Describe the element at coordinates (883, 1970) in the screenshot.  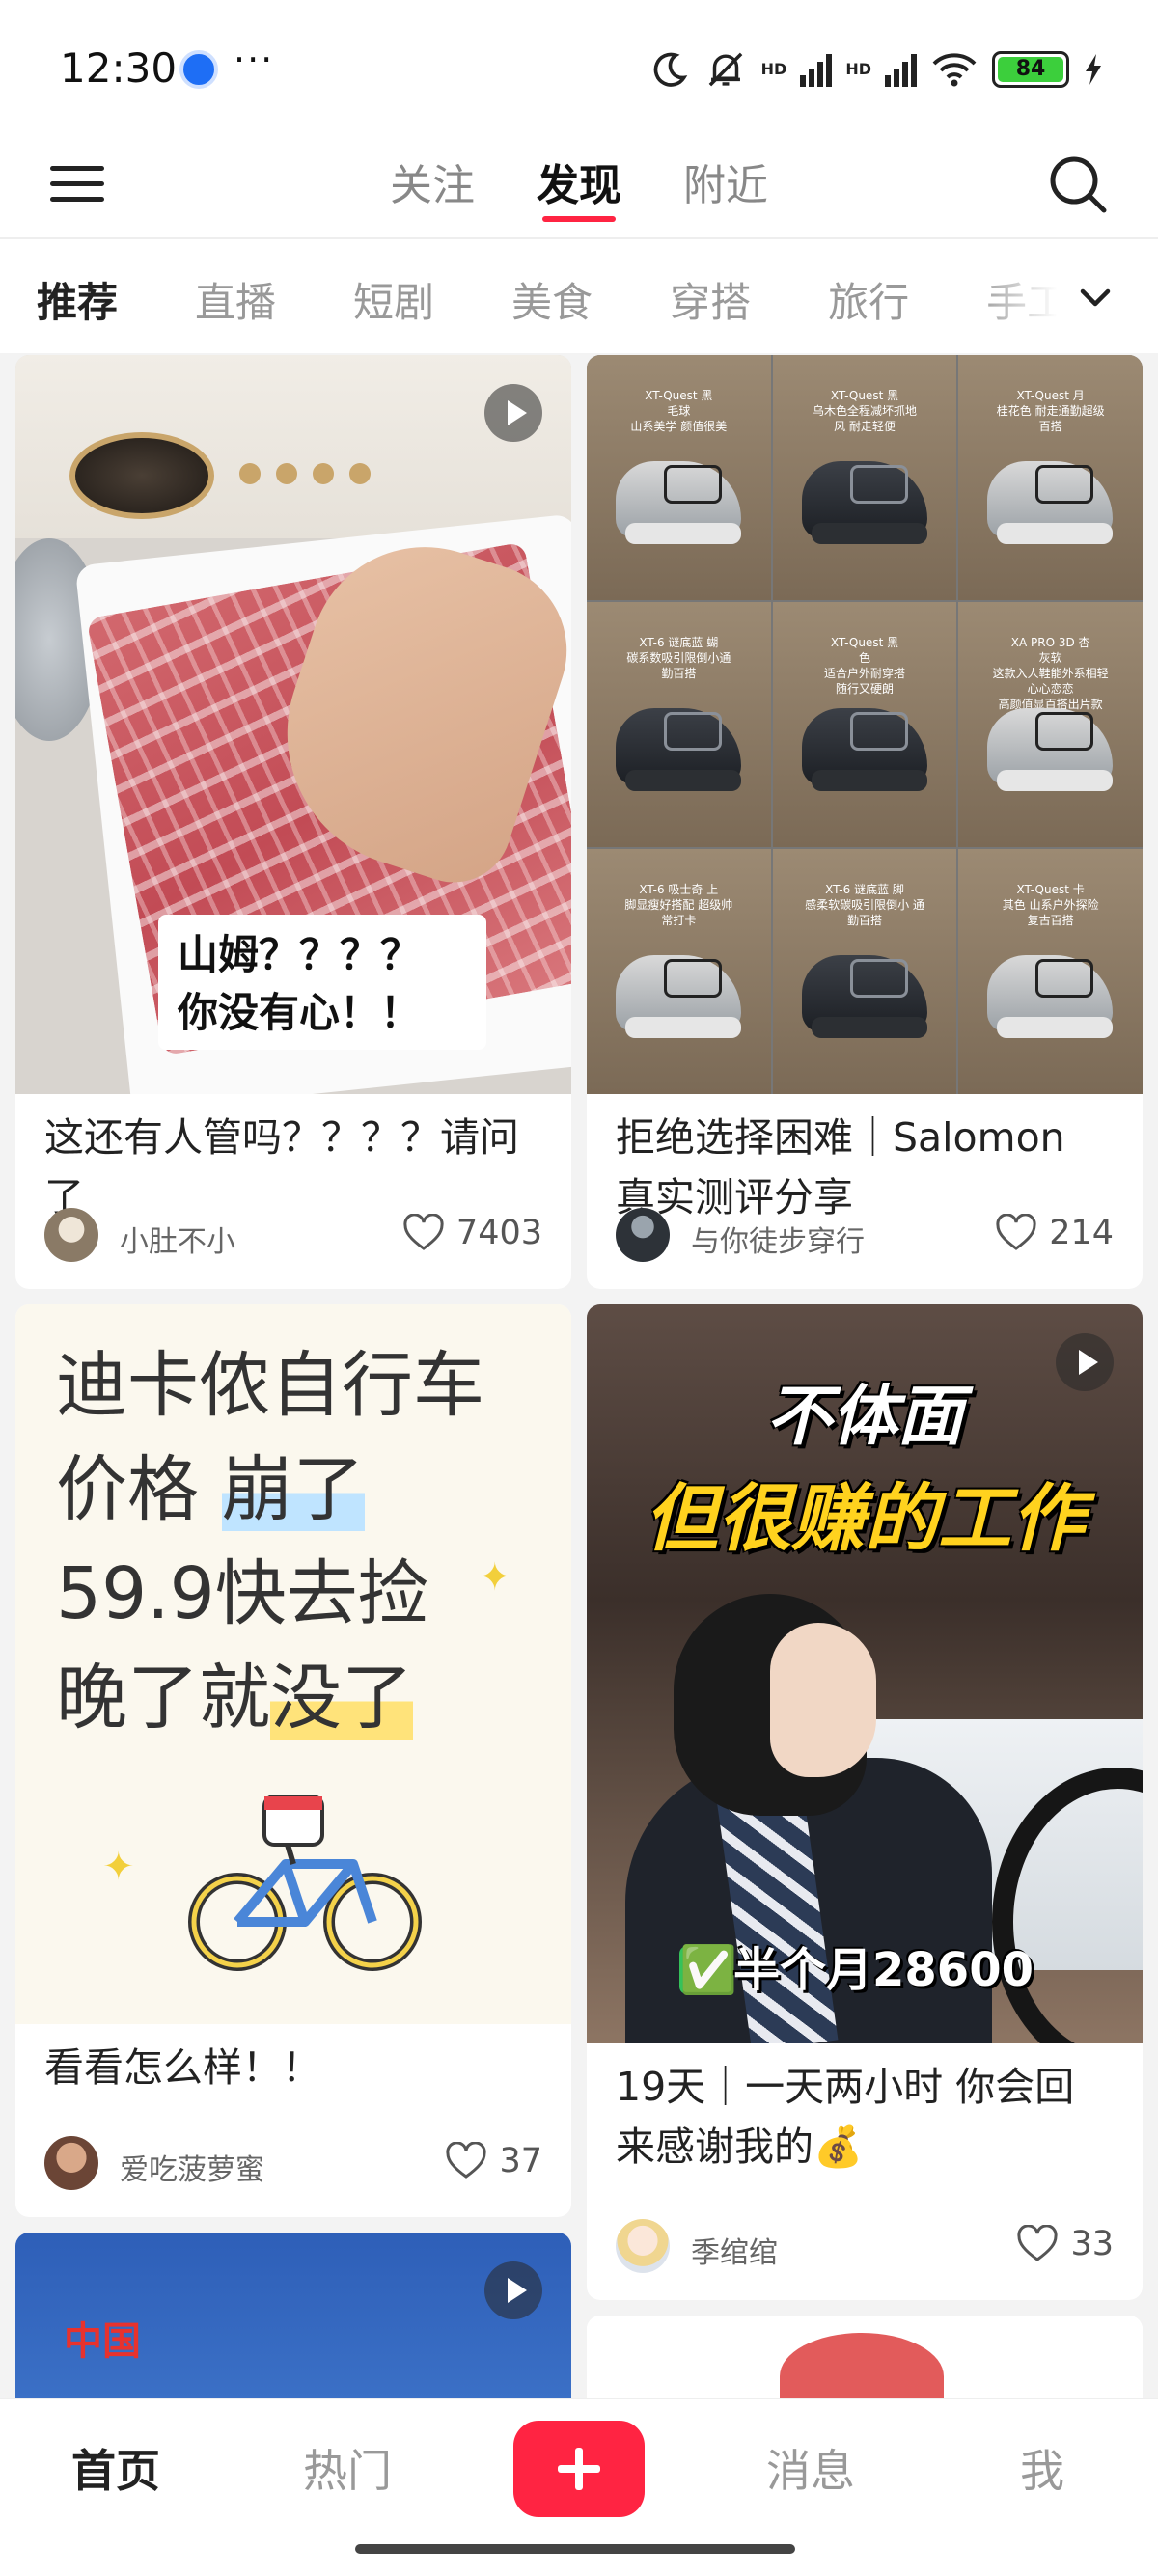
I see `cover-earnings-text: 半个月28600` at that location.